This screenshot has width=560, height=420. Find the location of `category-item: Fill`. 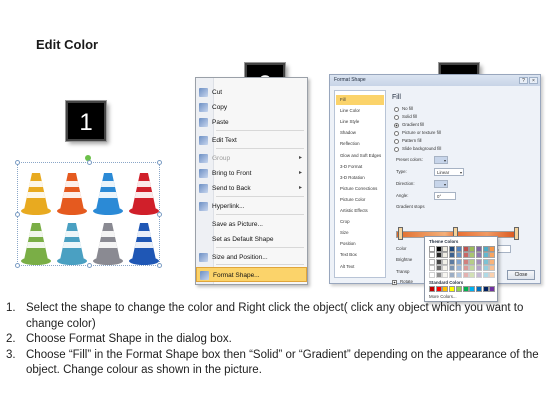

category-item: Fill is located at coordinates (360, 100).